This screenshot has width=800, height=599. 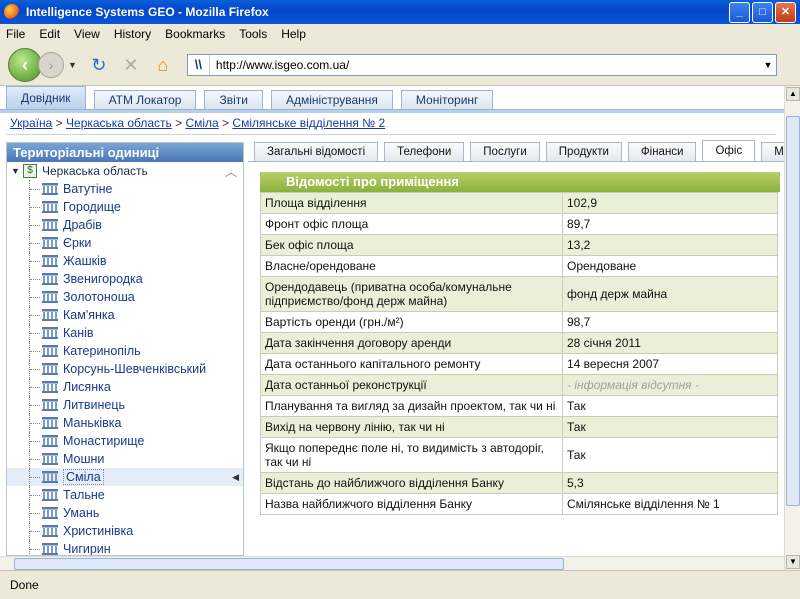 What do you see at coordinates (87, 34) in the screenshot?
I see `menu-view: View` at bounding box center [87, 34].